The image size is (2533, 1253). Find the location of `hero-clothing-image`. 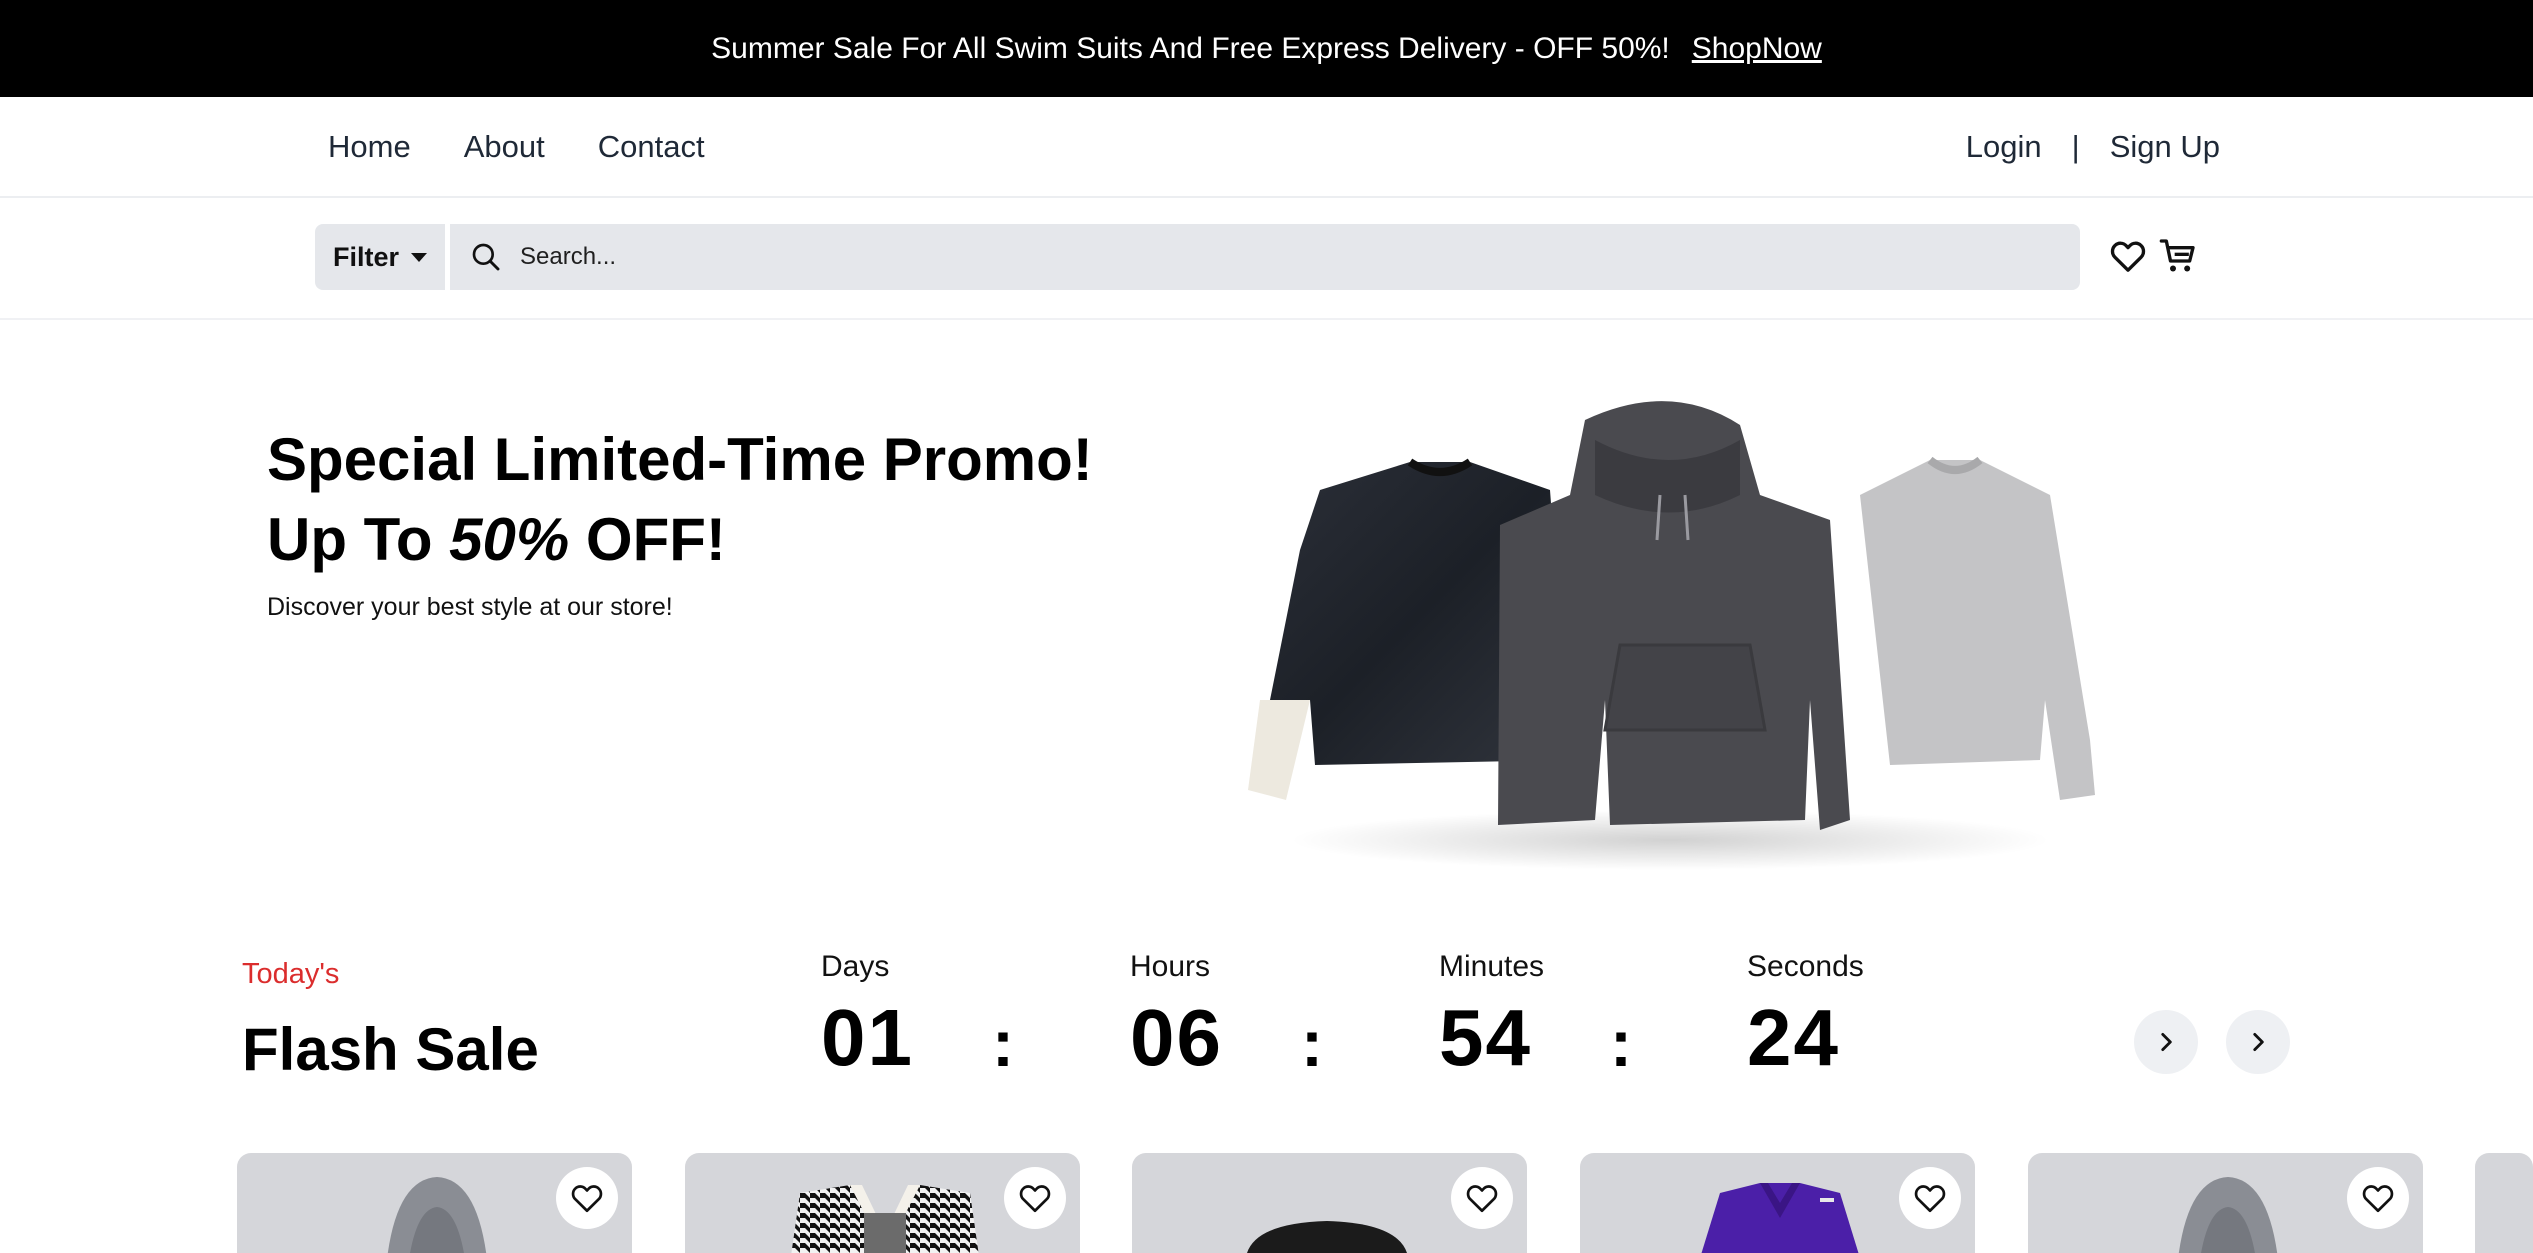

hero-clothing-image is located at coordinates (1671, 635).